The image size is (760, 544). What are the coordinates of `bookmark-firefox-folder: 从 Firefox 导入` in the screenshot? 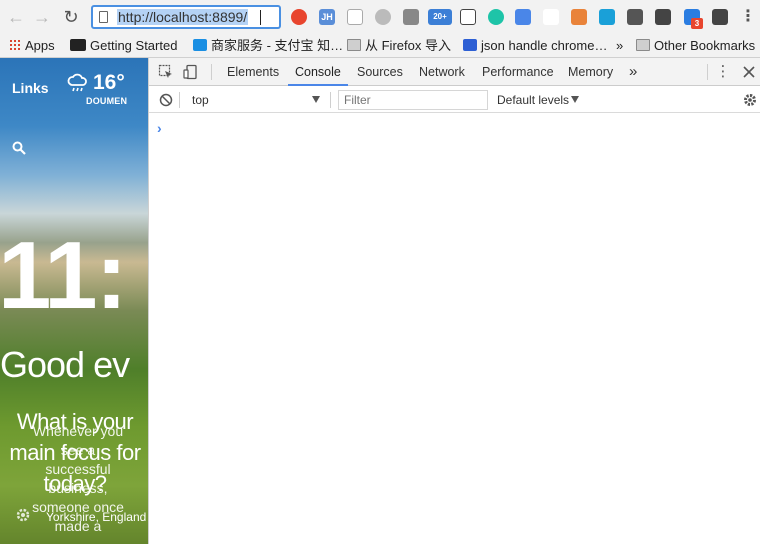 It's located at (399, 46).